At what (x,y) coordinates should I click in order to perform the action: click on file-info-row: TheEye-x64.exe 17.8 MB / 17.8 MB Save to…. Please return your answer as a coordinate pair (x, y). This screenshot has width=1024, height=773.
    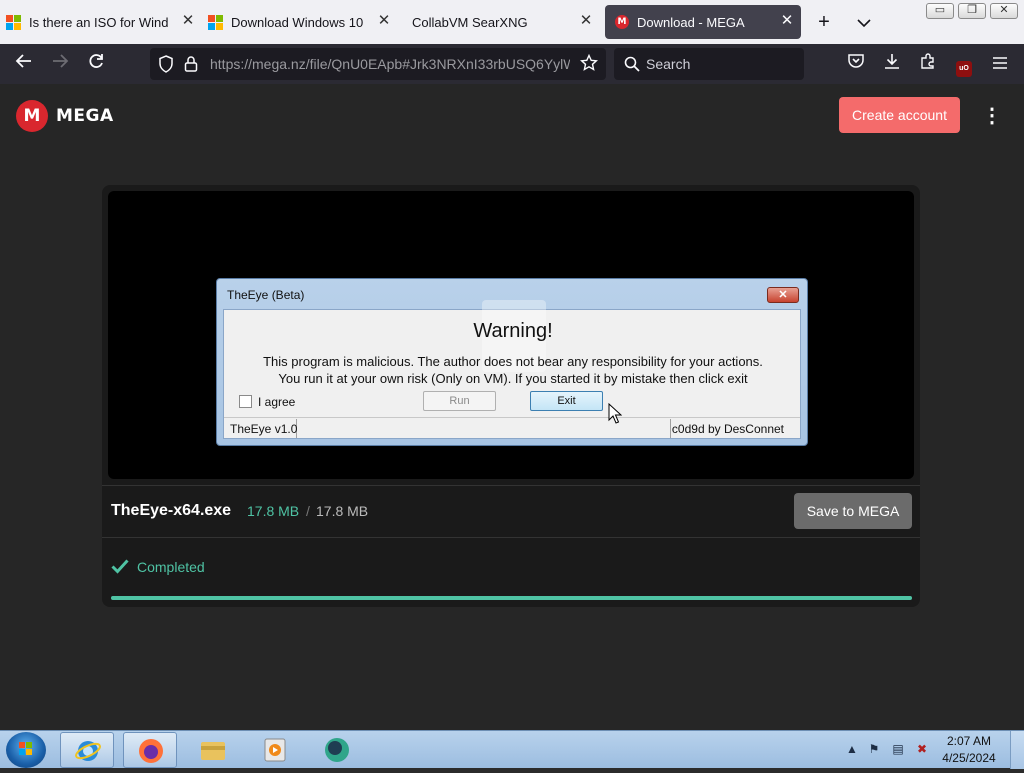
    Looking at the image, I should click on (511, 511).